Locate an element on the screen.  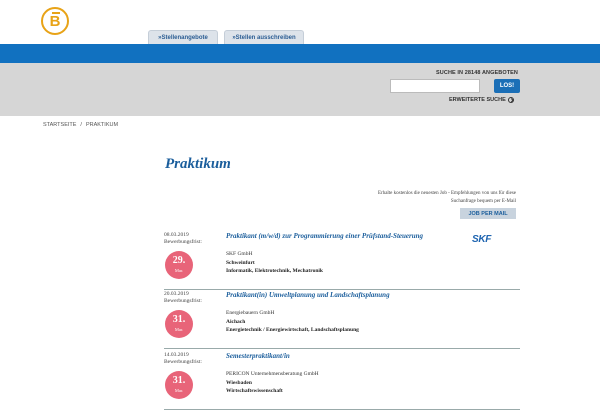
breadcrumb-current: PRAKTIKUM is located at coordinates (102, 125).